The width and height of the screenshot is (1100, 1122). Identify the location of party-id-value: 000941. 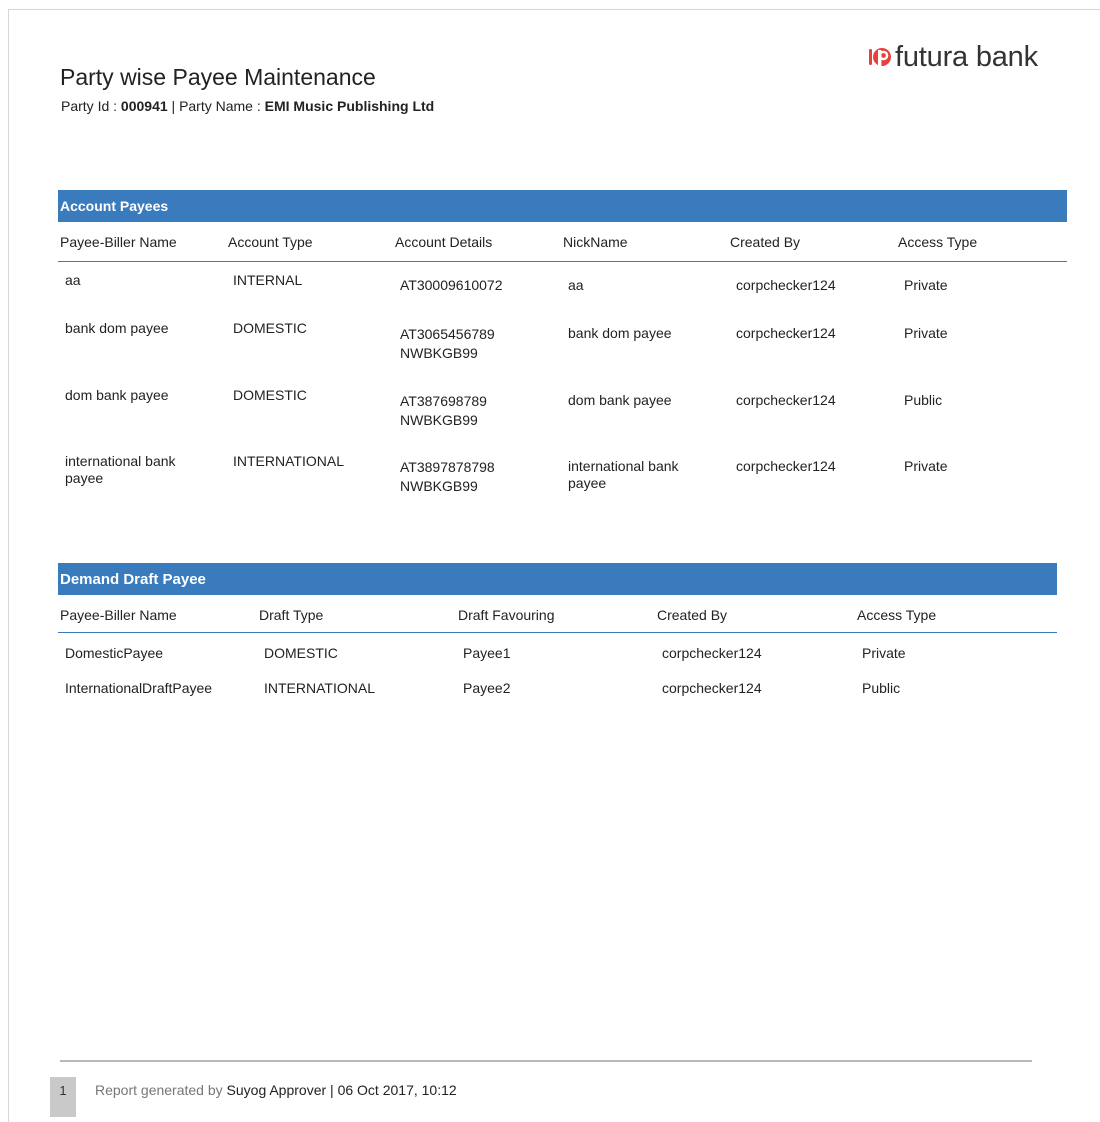
(144, 106).